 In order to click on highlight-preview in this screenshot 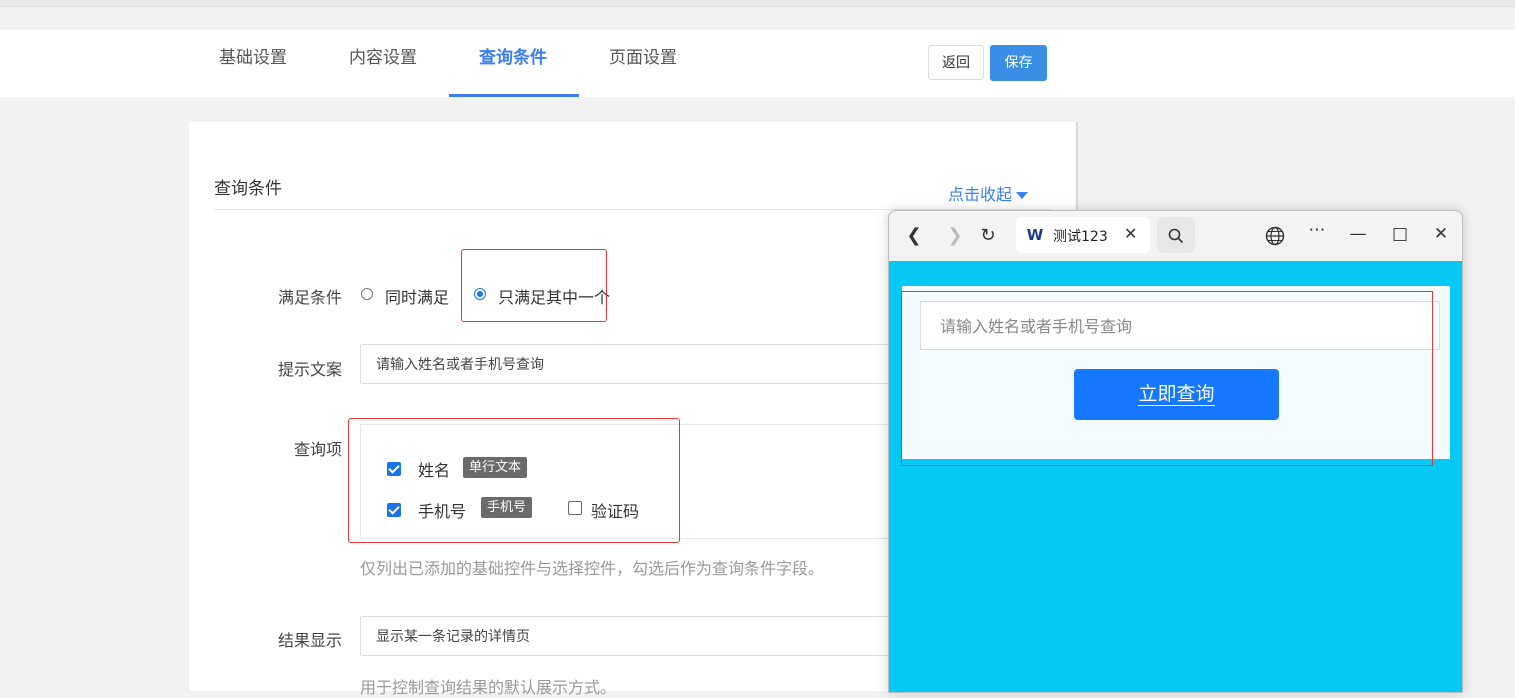, I will do `click(1167, 378)`.